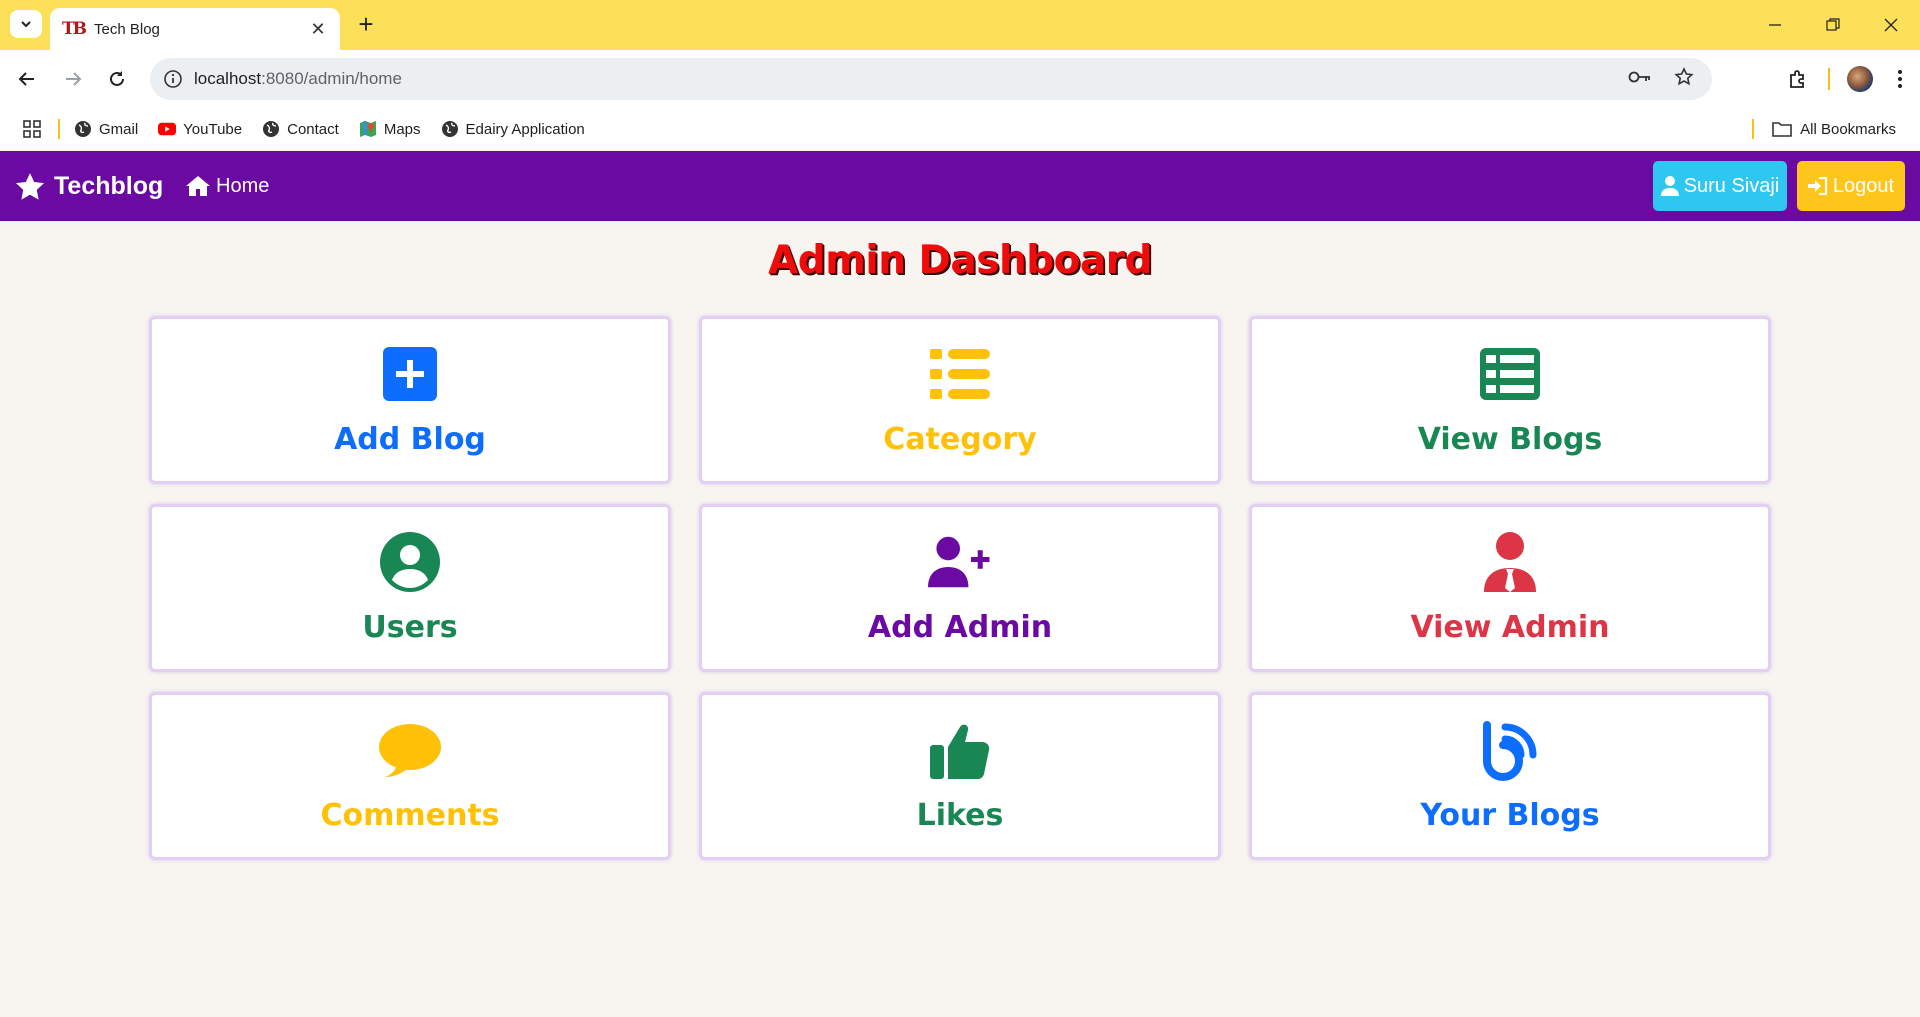 Image resolution: width=1920 pixels, height=1017 pixels. I want to click on close-icon, so click(1891, 25).